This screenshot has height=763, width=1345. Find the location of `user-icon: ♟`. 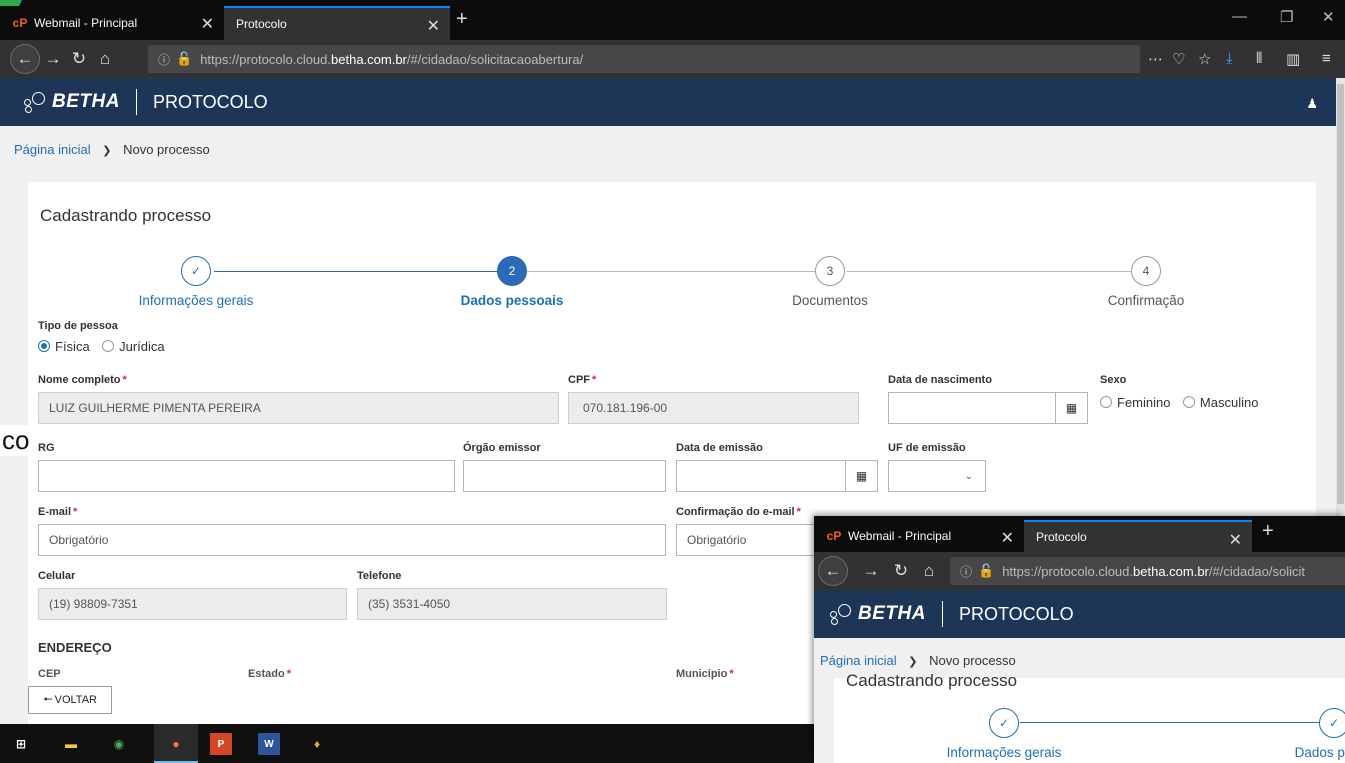

user-icon: ♟ is located at coordinates (1312, 104).